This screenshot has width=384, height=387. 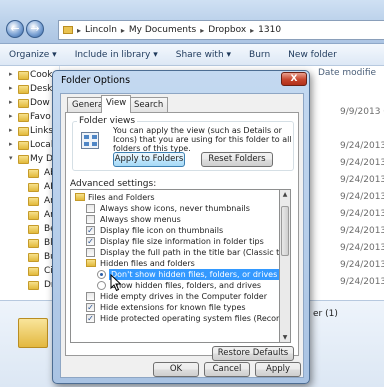 What do you see at coordinates (147, 263) in the screenshot?
I see `settings-category-label: Hidden files and folders` at bounding box center [147, 263].